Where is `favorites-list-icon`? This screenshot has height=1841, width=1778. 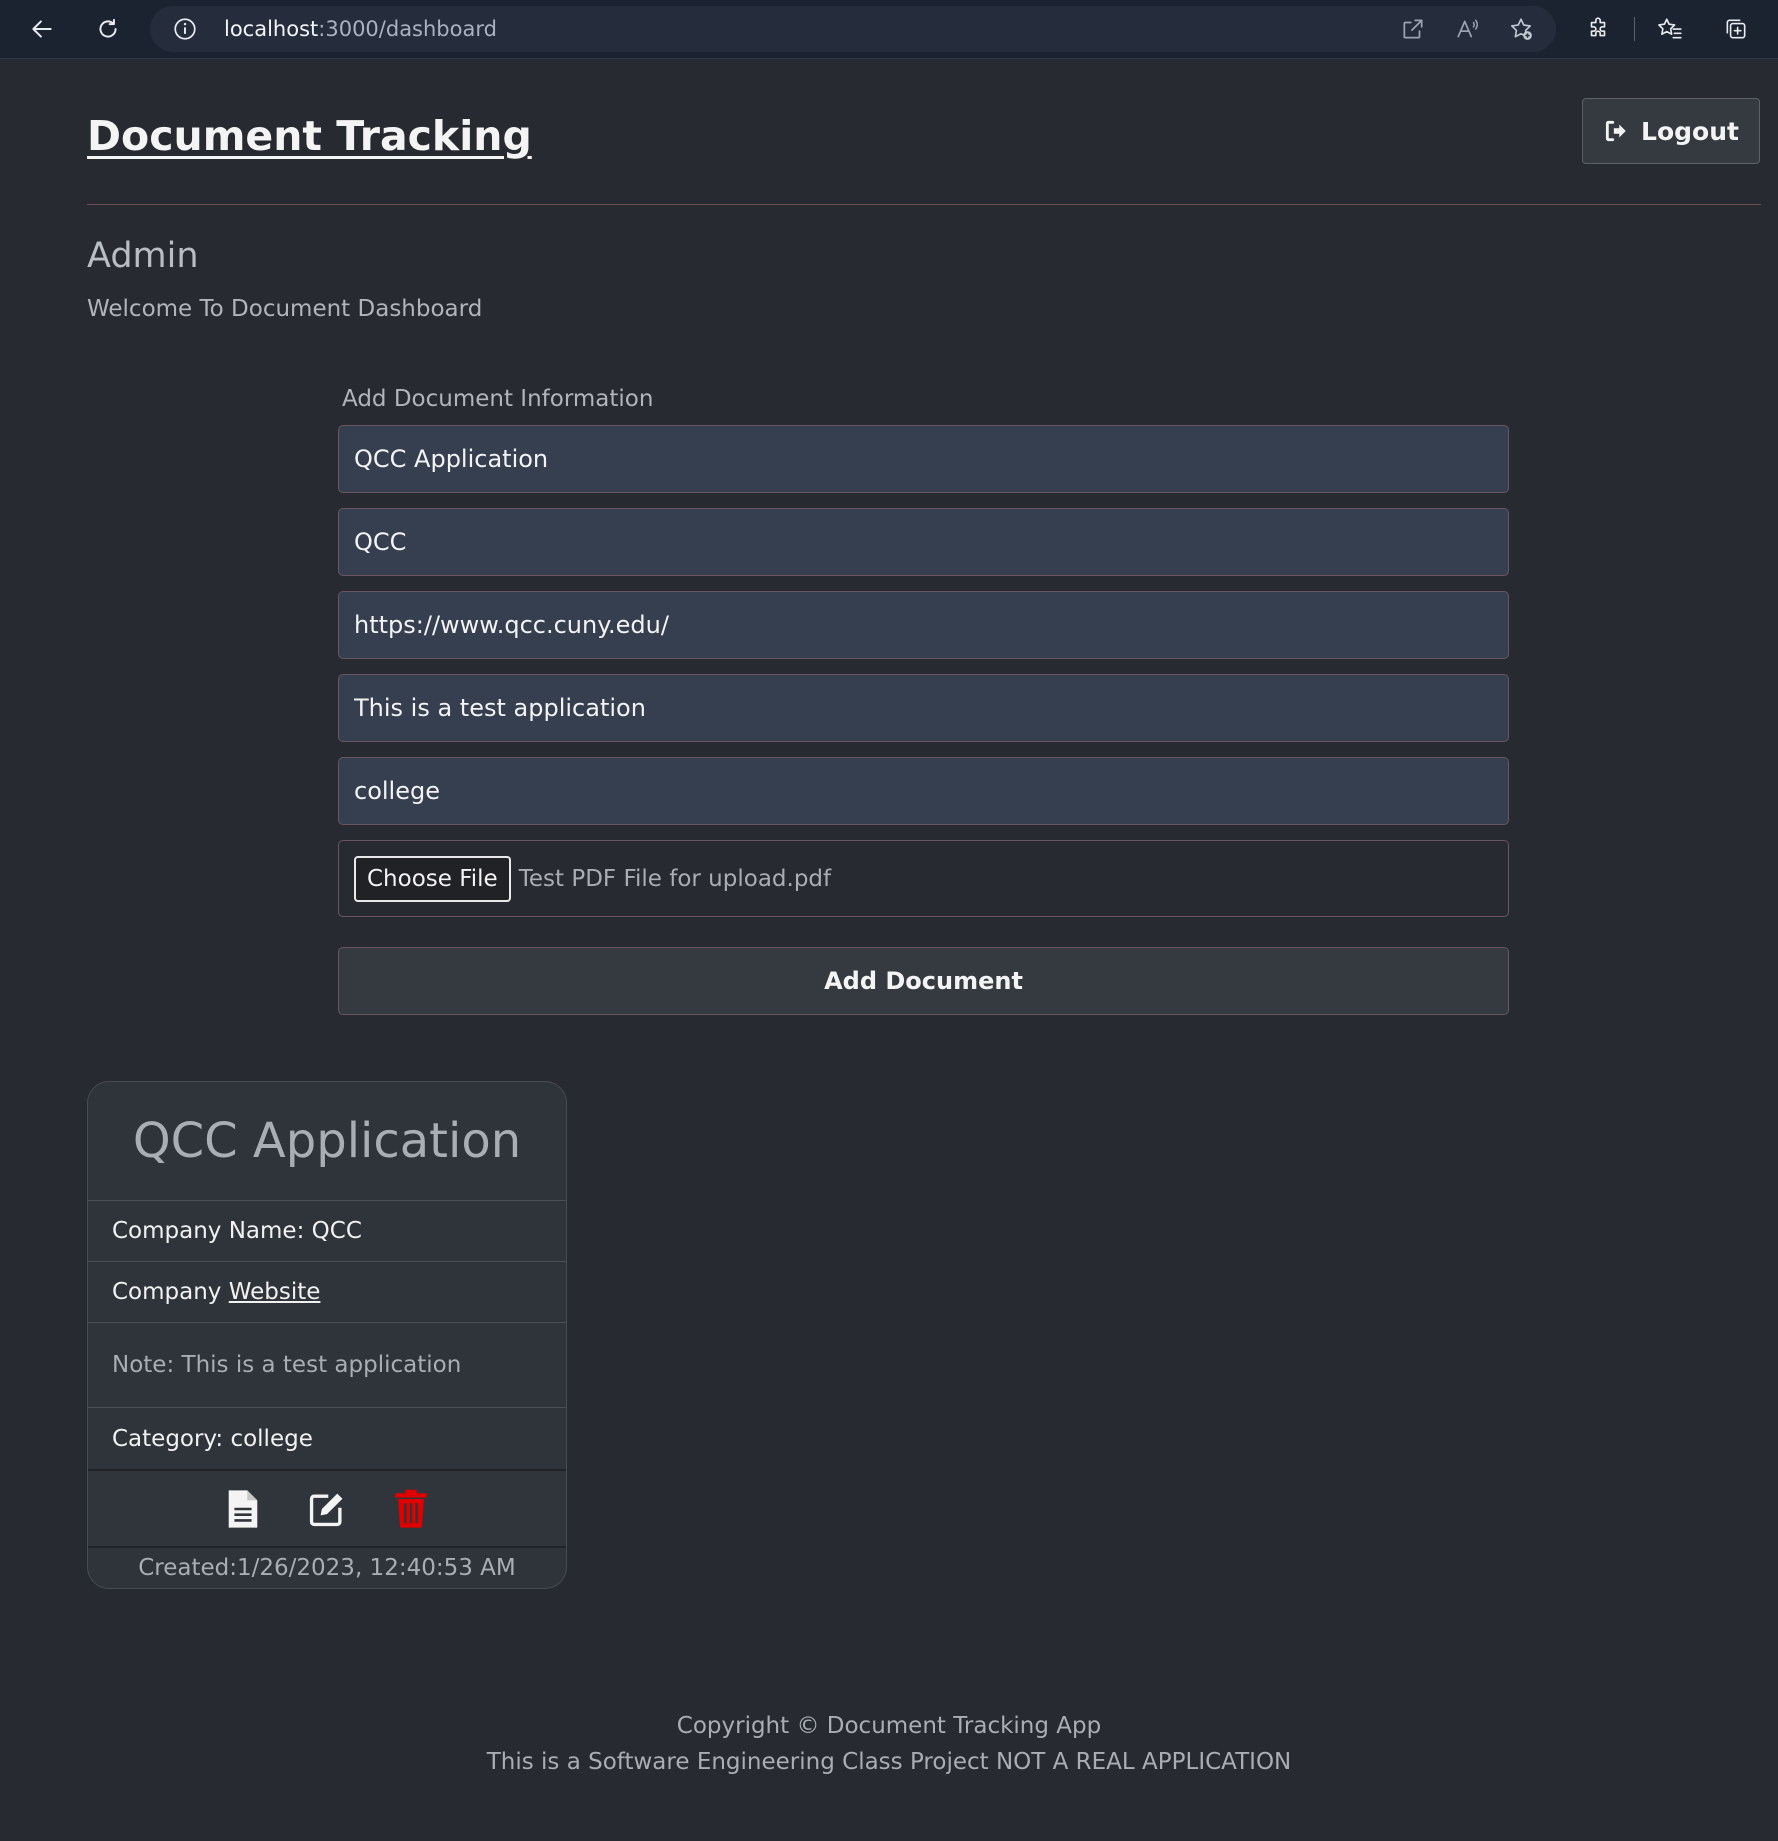 favorites-list-icon is located at coordinates (1670, 28).